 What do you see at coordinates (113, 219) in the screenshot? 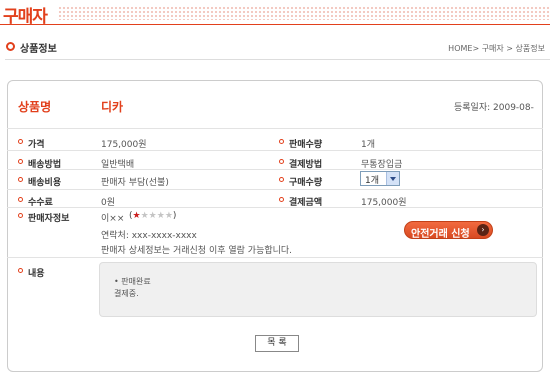
I see `seller-name: 이××` at bounding box center [113, 219].